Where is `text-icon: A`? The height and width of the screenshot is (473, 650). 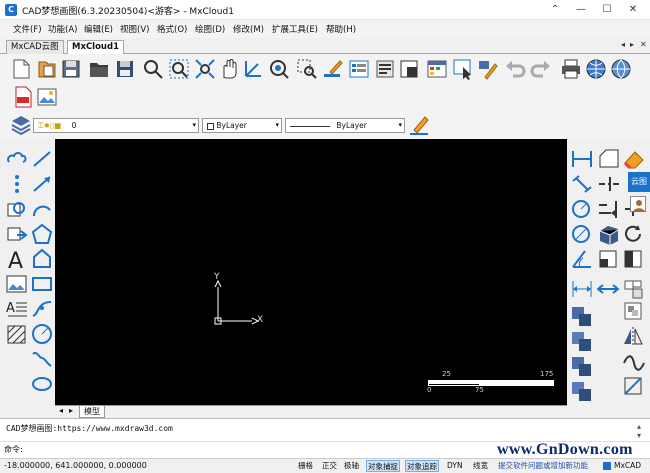
text-icon: A is located at coordinates (17, 261).